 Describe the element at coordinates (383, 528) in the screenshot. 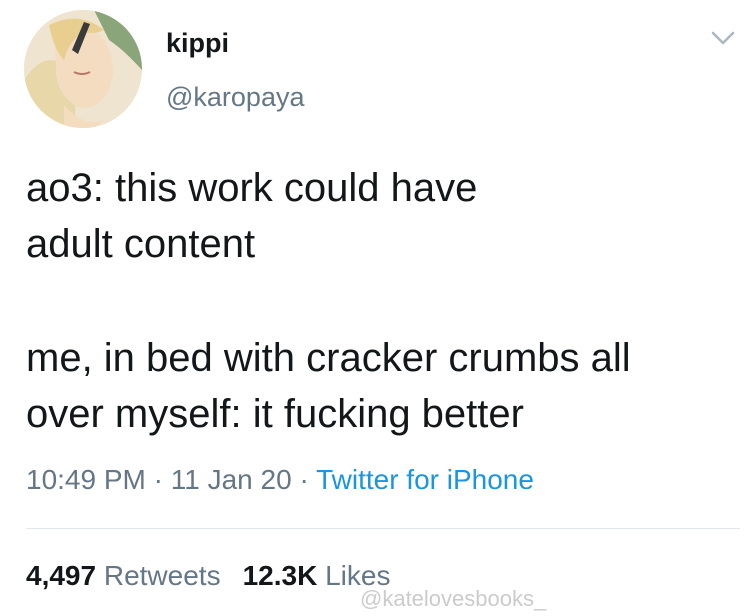

I see `divider` at that location.